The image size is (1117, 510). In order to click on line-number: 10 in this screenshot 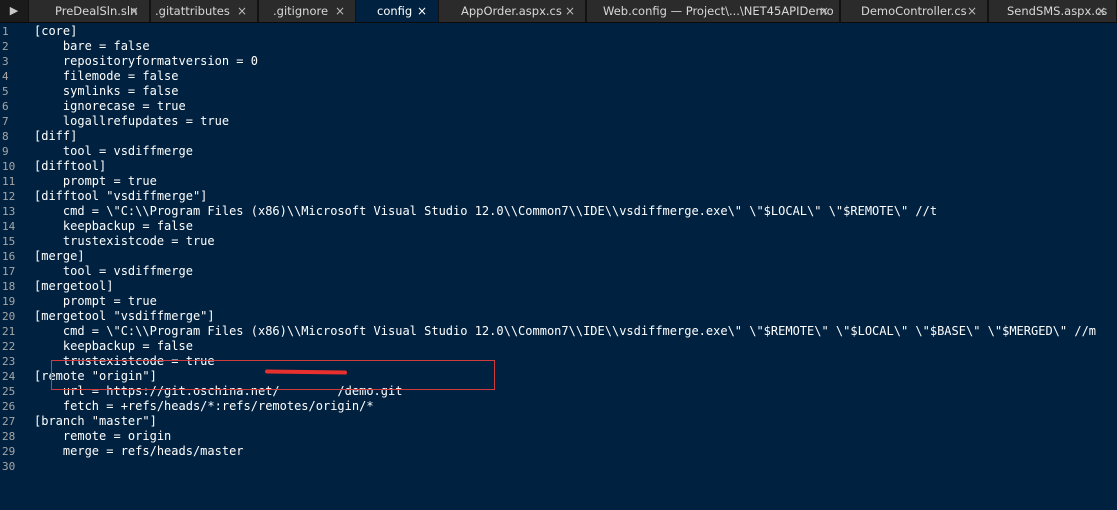, I will do `click(9, 166)`.